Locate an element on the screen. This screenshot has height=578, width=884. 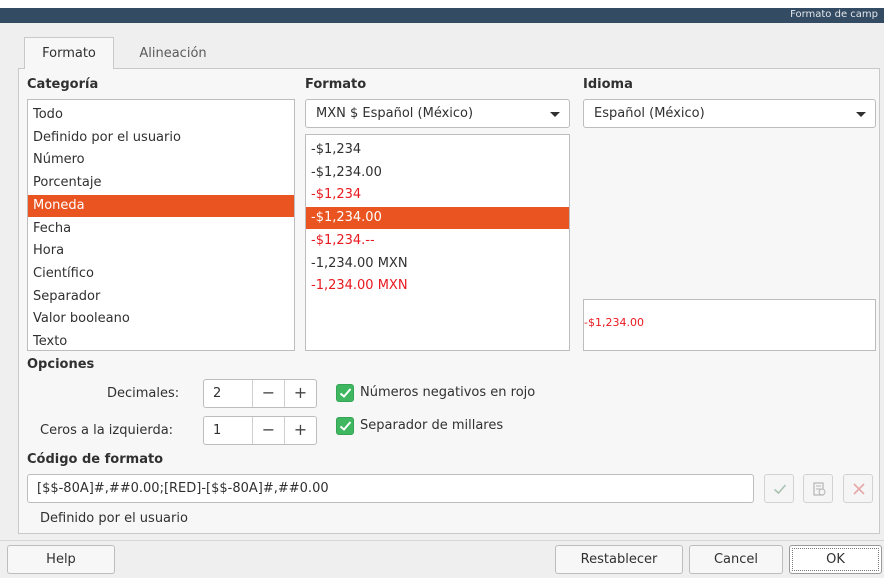
decimales-stepper: 2 − + is located at coordinates (260, 393).